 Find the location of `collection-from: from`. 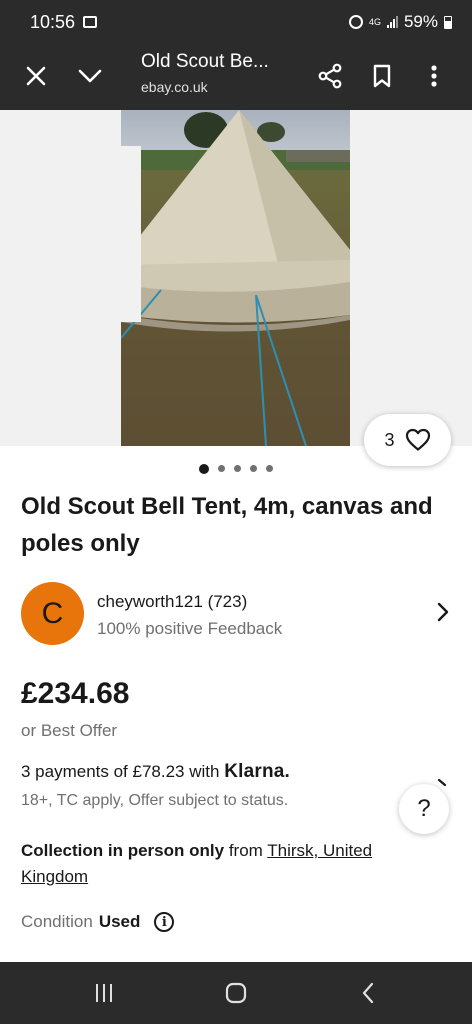

collection-from: from is located at coordinates (245, 850).